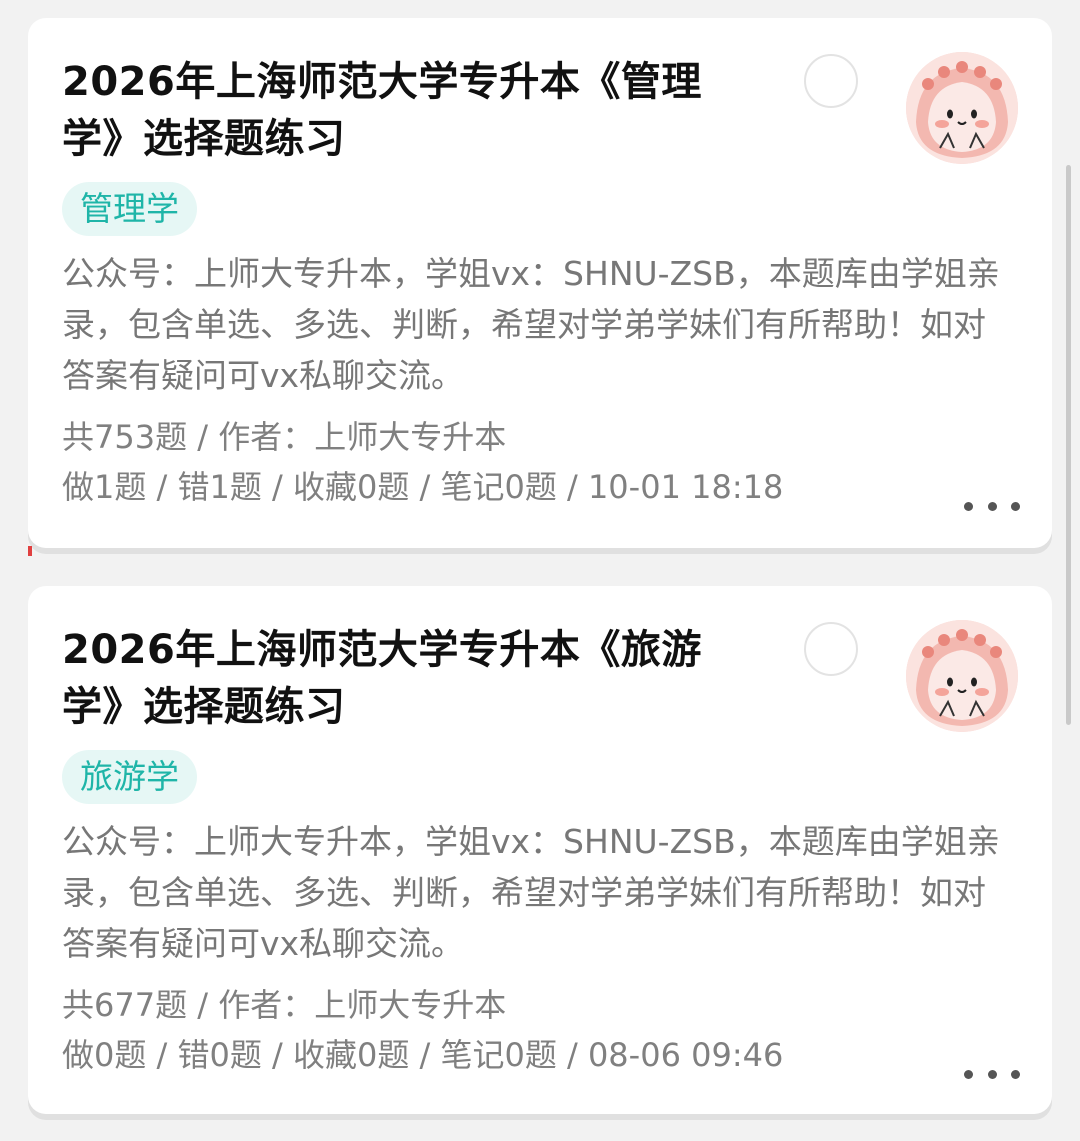 The width and height of the screenshot is (1080, 1141). What do you see at coordinates (284, 437) in the screenshot?
I see `card-meta-count-author: 共753题 / 作者：上师大专升本` at bounding box center [284, 437].